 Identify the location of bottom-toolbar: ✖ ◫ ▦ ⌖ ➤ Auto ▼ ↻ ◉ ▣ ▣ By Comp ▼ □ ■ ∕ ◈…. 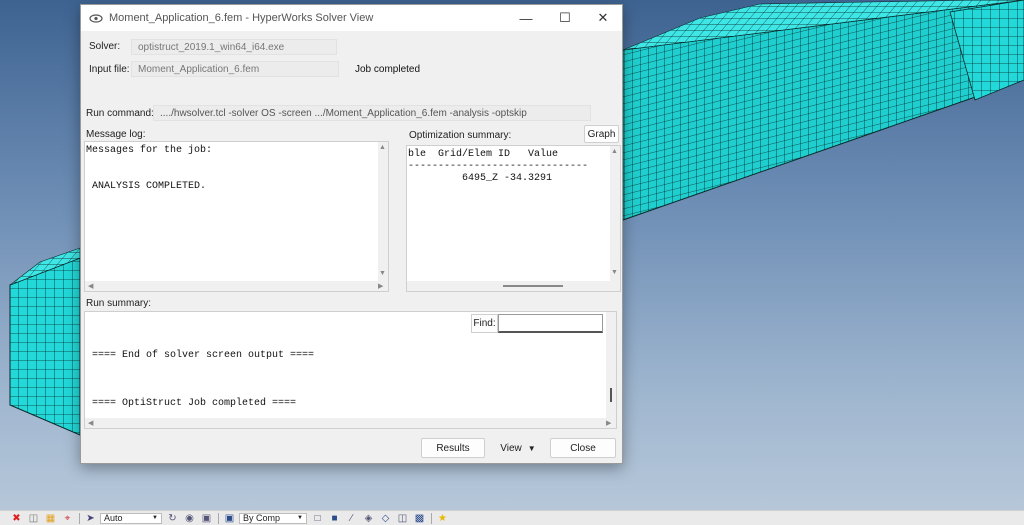
(512, 517).